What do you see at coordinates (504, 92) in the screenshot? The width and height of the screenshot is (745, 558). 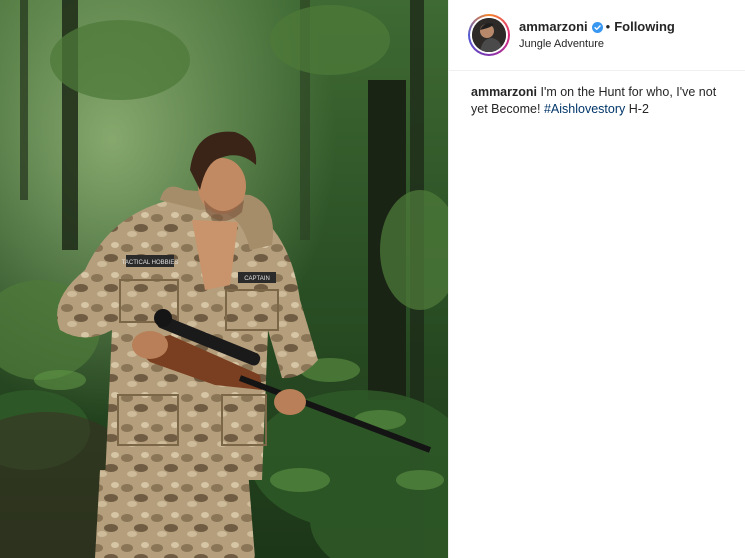 I see `caption-username-link: ammarzoni` at bounding box center [504, 92].